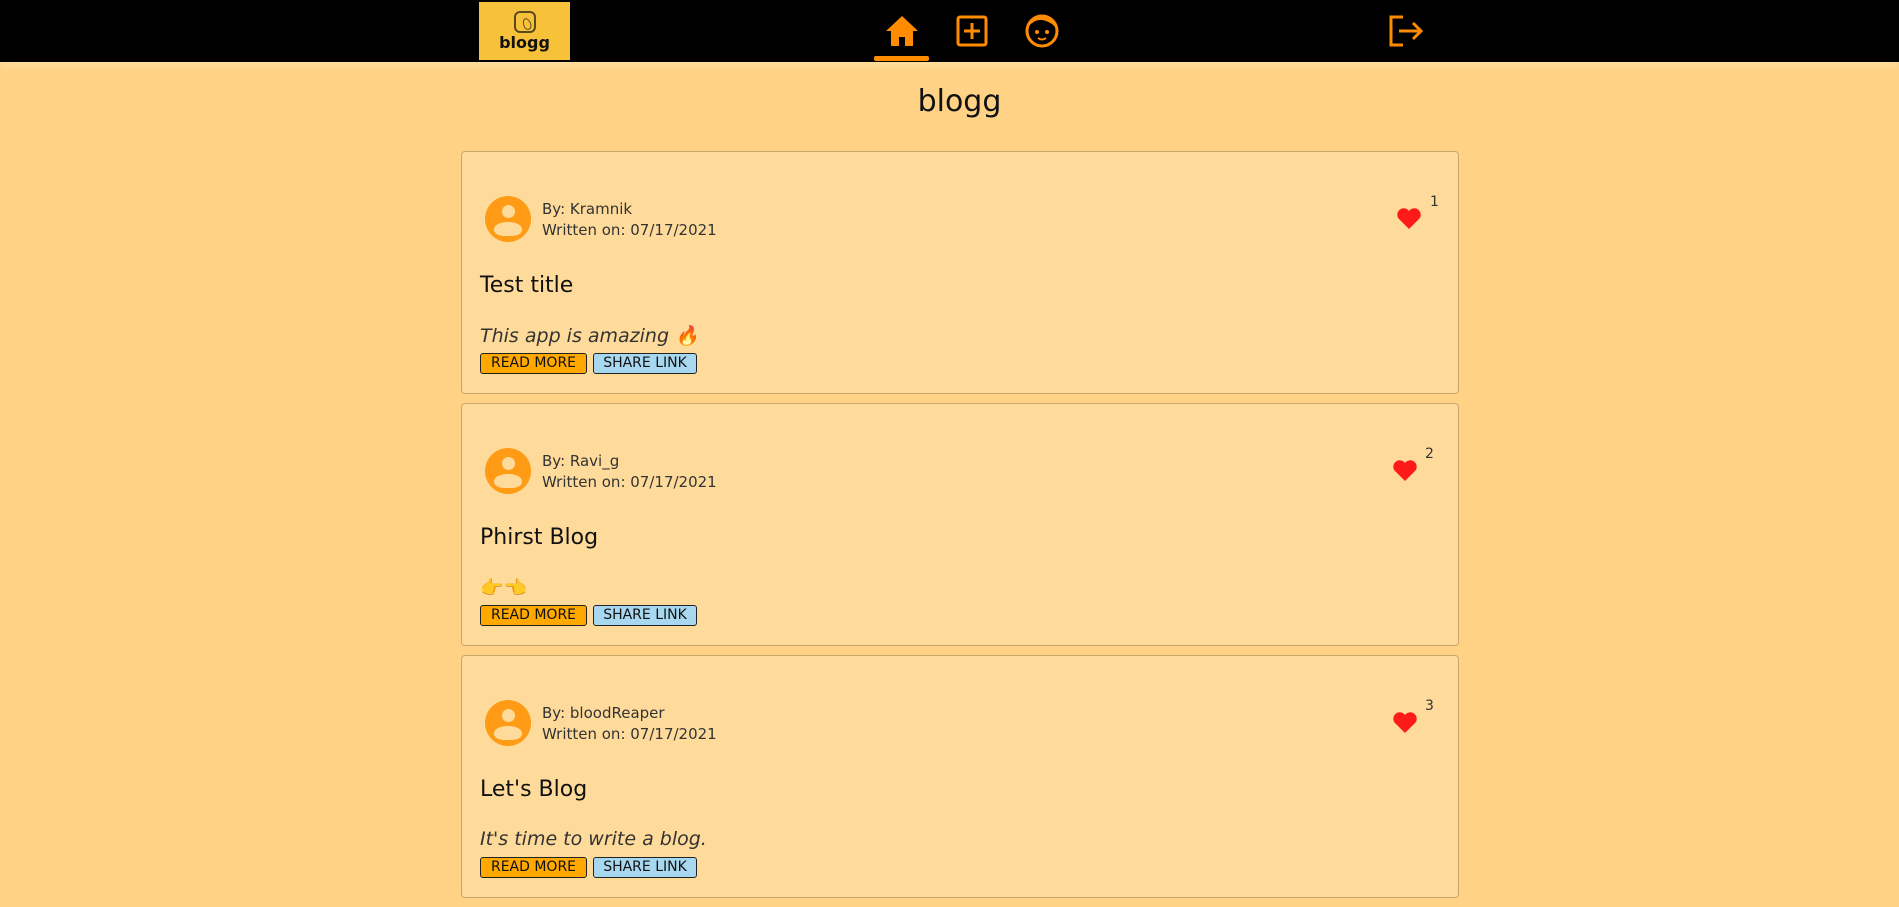  I want to click on app-logo: blogg, so click(524, 31).